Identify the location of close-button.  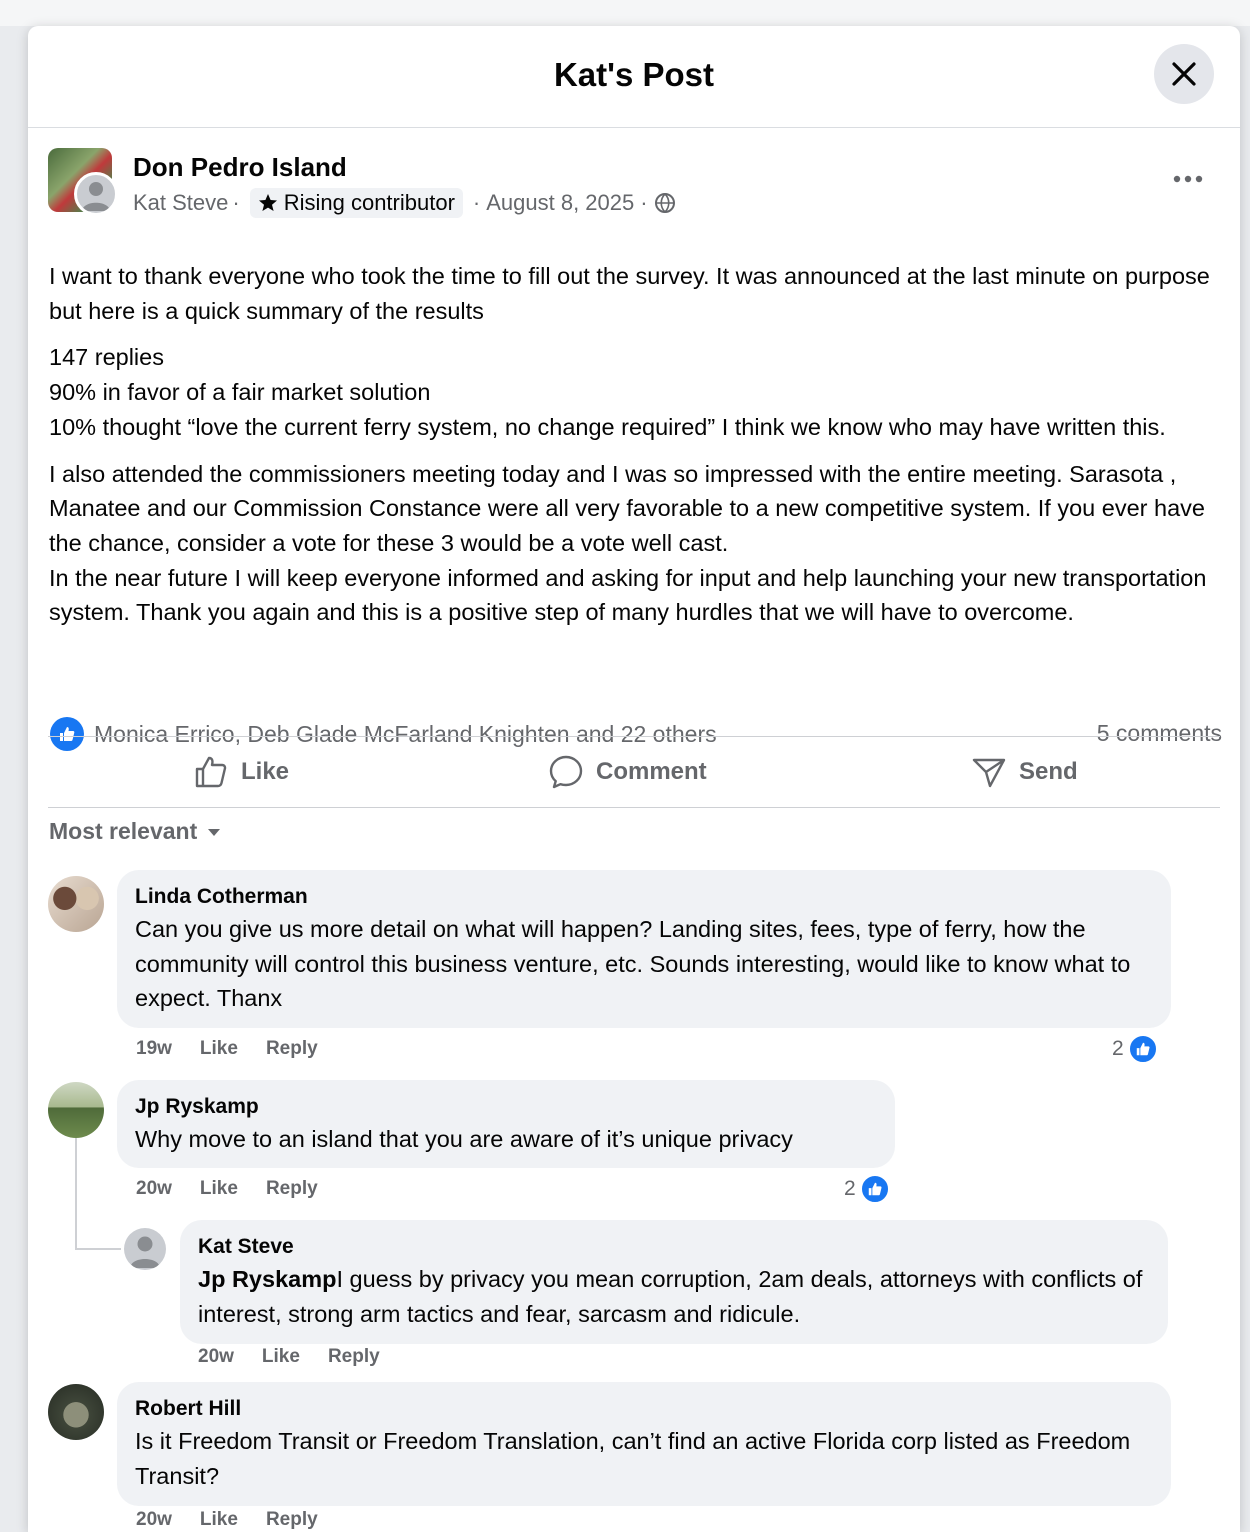
(1184, 74).